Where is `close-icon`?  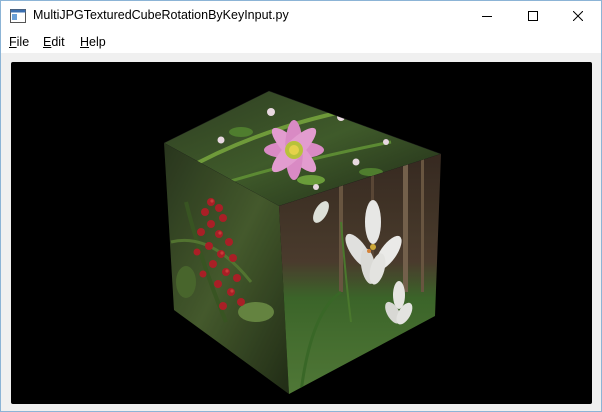
close-icon is located at coordinates (578, 16).